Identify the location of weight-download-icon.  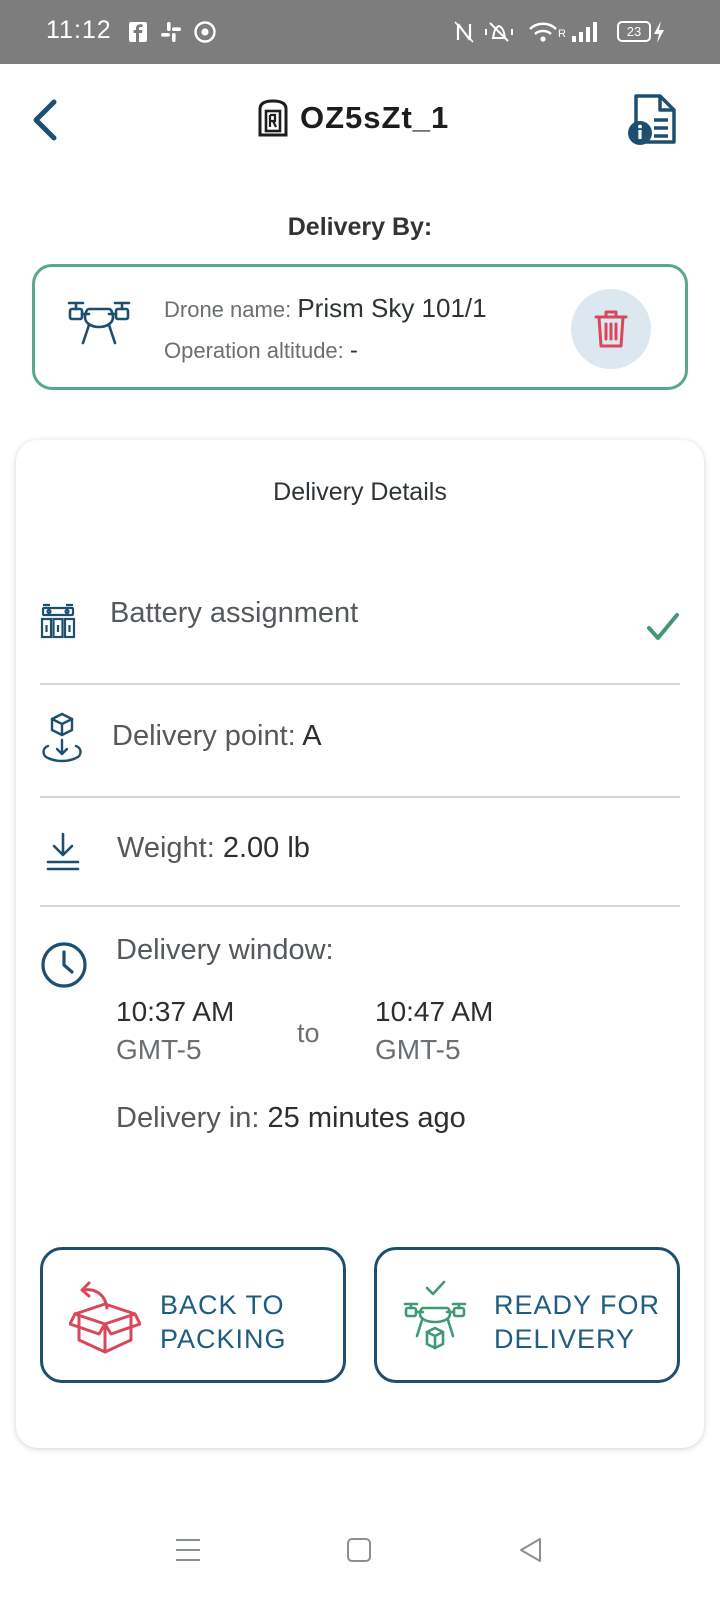
(63, 851).